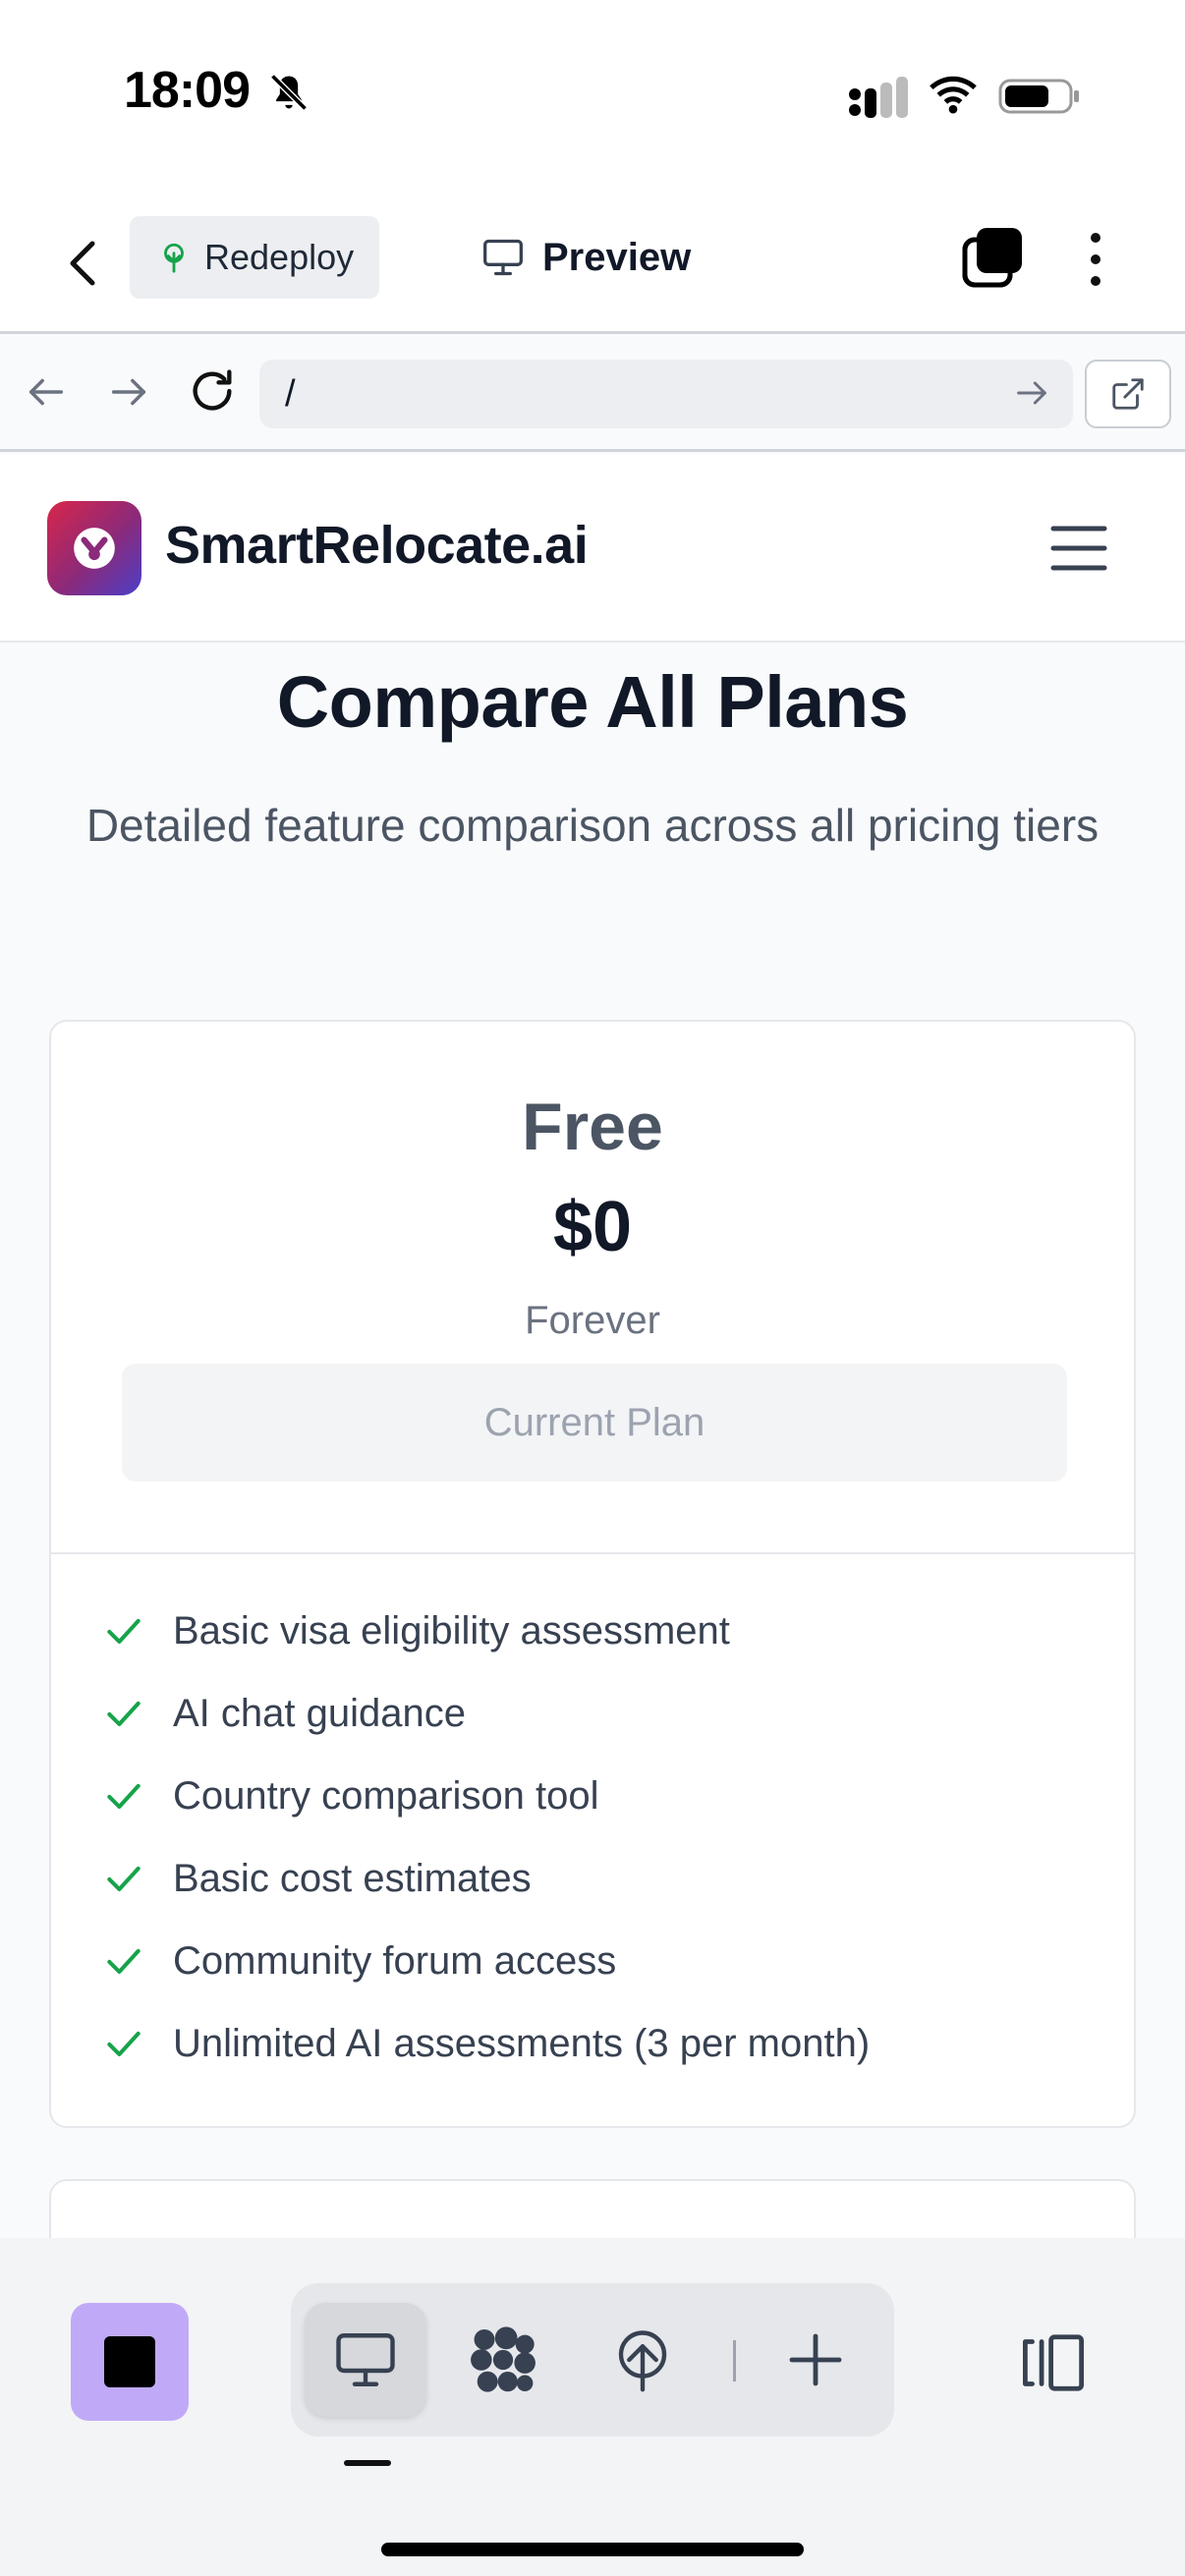  I want to click on feature-label: Basic visa eligibility assessment, so click(452, 1630).